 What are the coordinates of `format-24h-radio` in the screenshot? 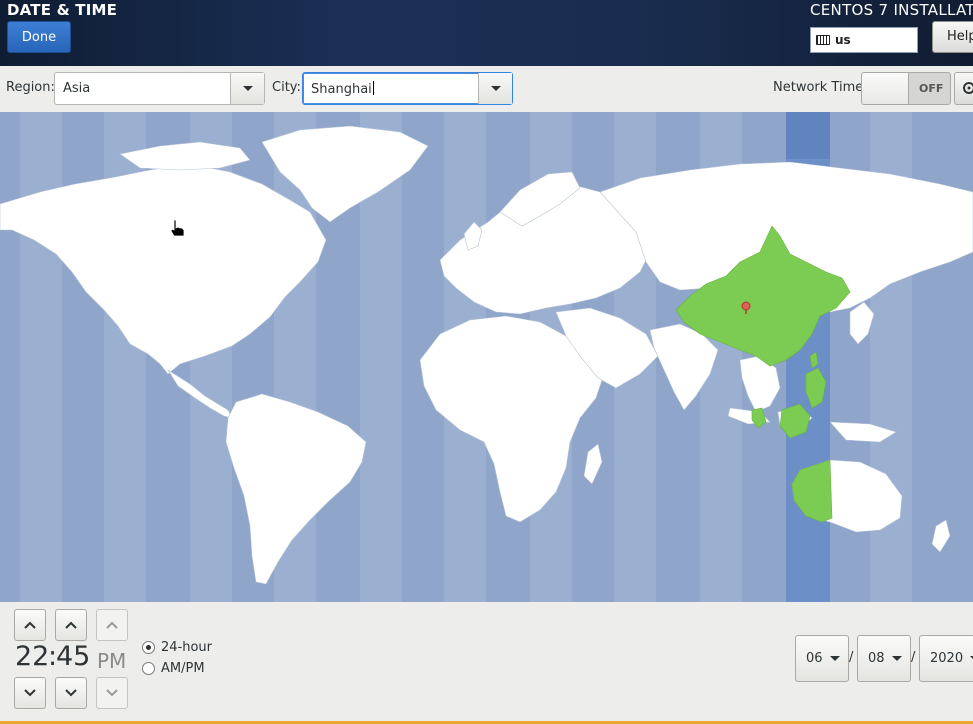 It's located at (148, 647).